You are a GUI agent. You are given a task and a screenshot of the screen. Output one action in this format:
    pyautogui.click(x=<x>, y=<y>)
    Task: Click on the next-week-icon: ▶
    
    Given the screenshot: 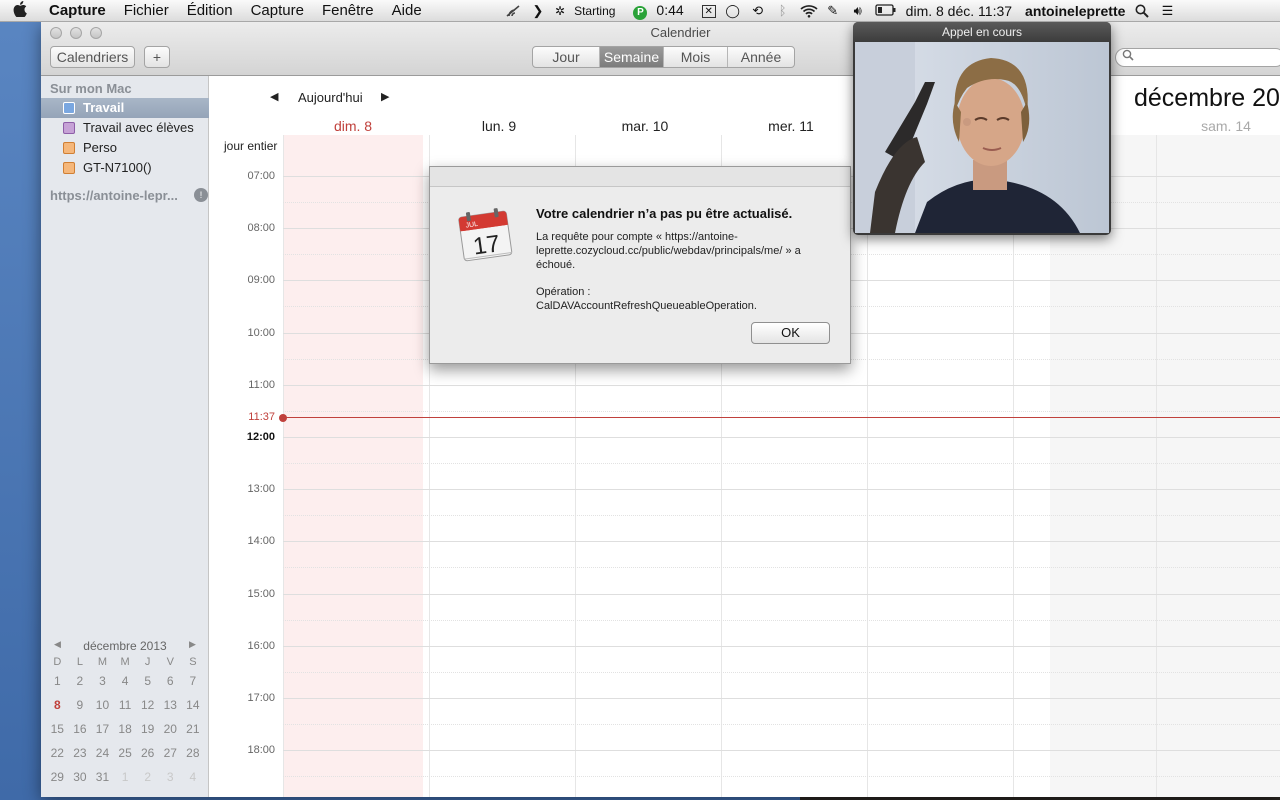 What is the action you would take?
    pyautogui.click(x=385, y=96)
    